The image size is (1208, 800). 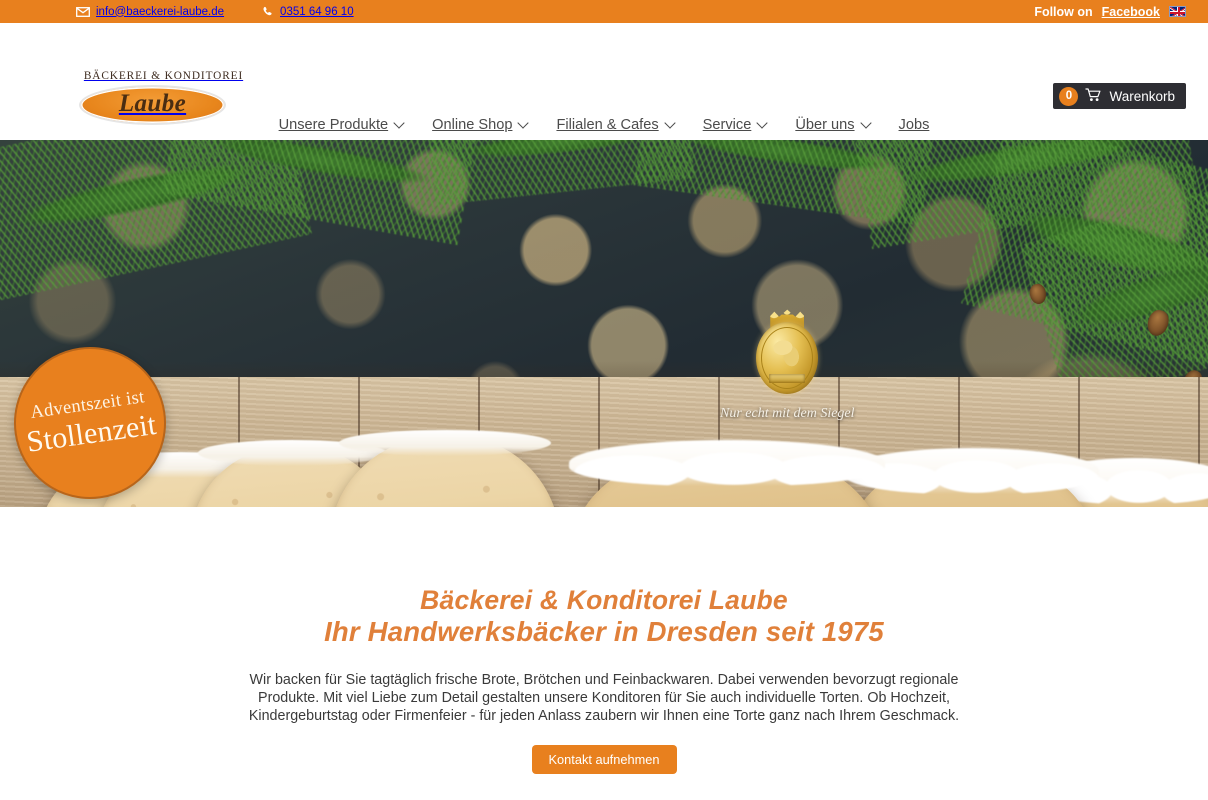 I want to click on email-link: info@baeckerei-laube.de, so click(x=150, y=12).